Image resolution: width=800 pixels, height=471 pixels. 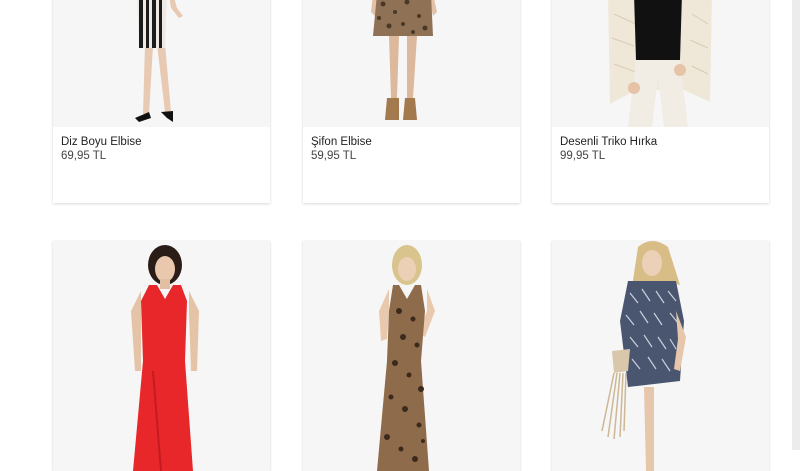 I want to click on product-price: 99,95 TL, so click(x=583, y=156).